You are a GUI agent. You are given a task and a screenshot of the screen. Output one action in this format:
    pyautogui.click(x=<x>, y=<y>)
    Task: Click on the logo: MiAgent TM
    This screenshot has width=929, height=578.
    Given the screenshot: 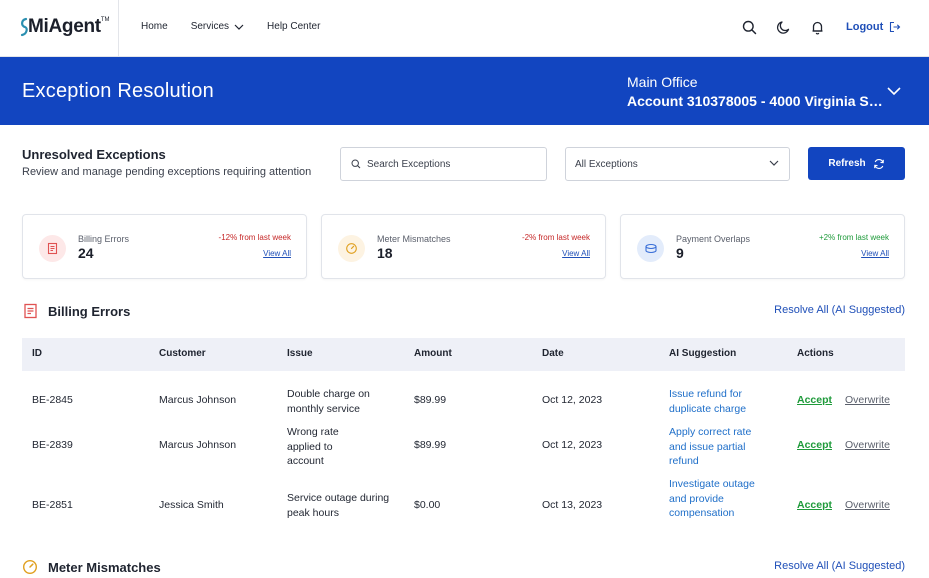 What is the action you would take?
    pyautogui.click(x=65, y=28)
    